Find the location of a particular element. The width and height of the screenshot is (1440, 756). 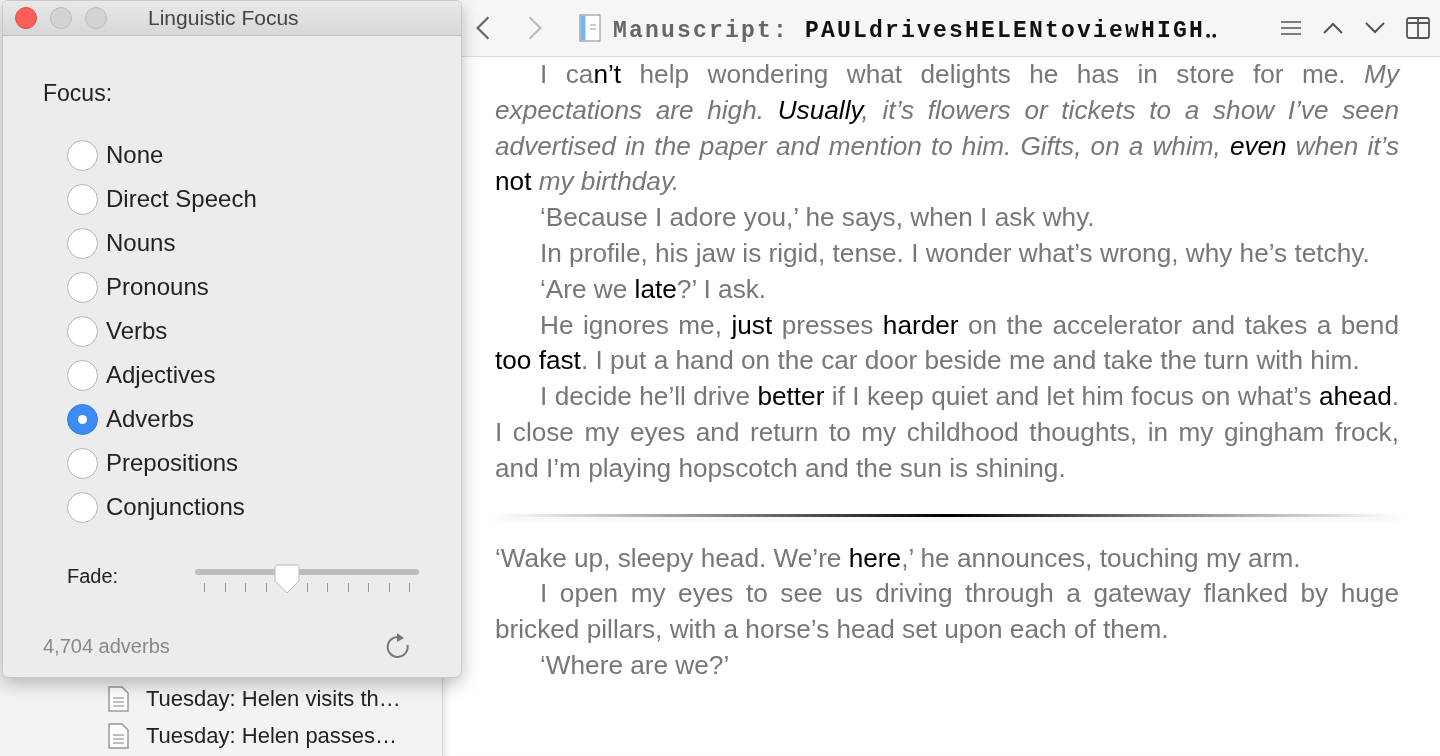

chevron-up-icon is located at coordinates (1333, 28).